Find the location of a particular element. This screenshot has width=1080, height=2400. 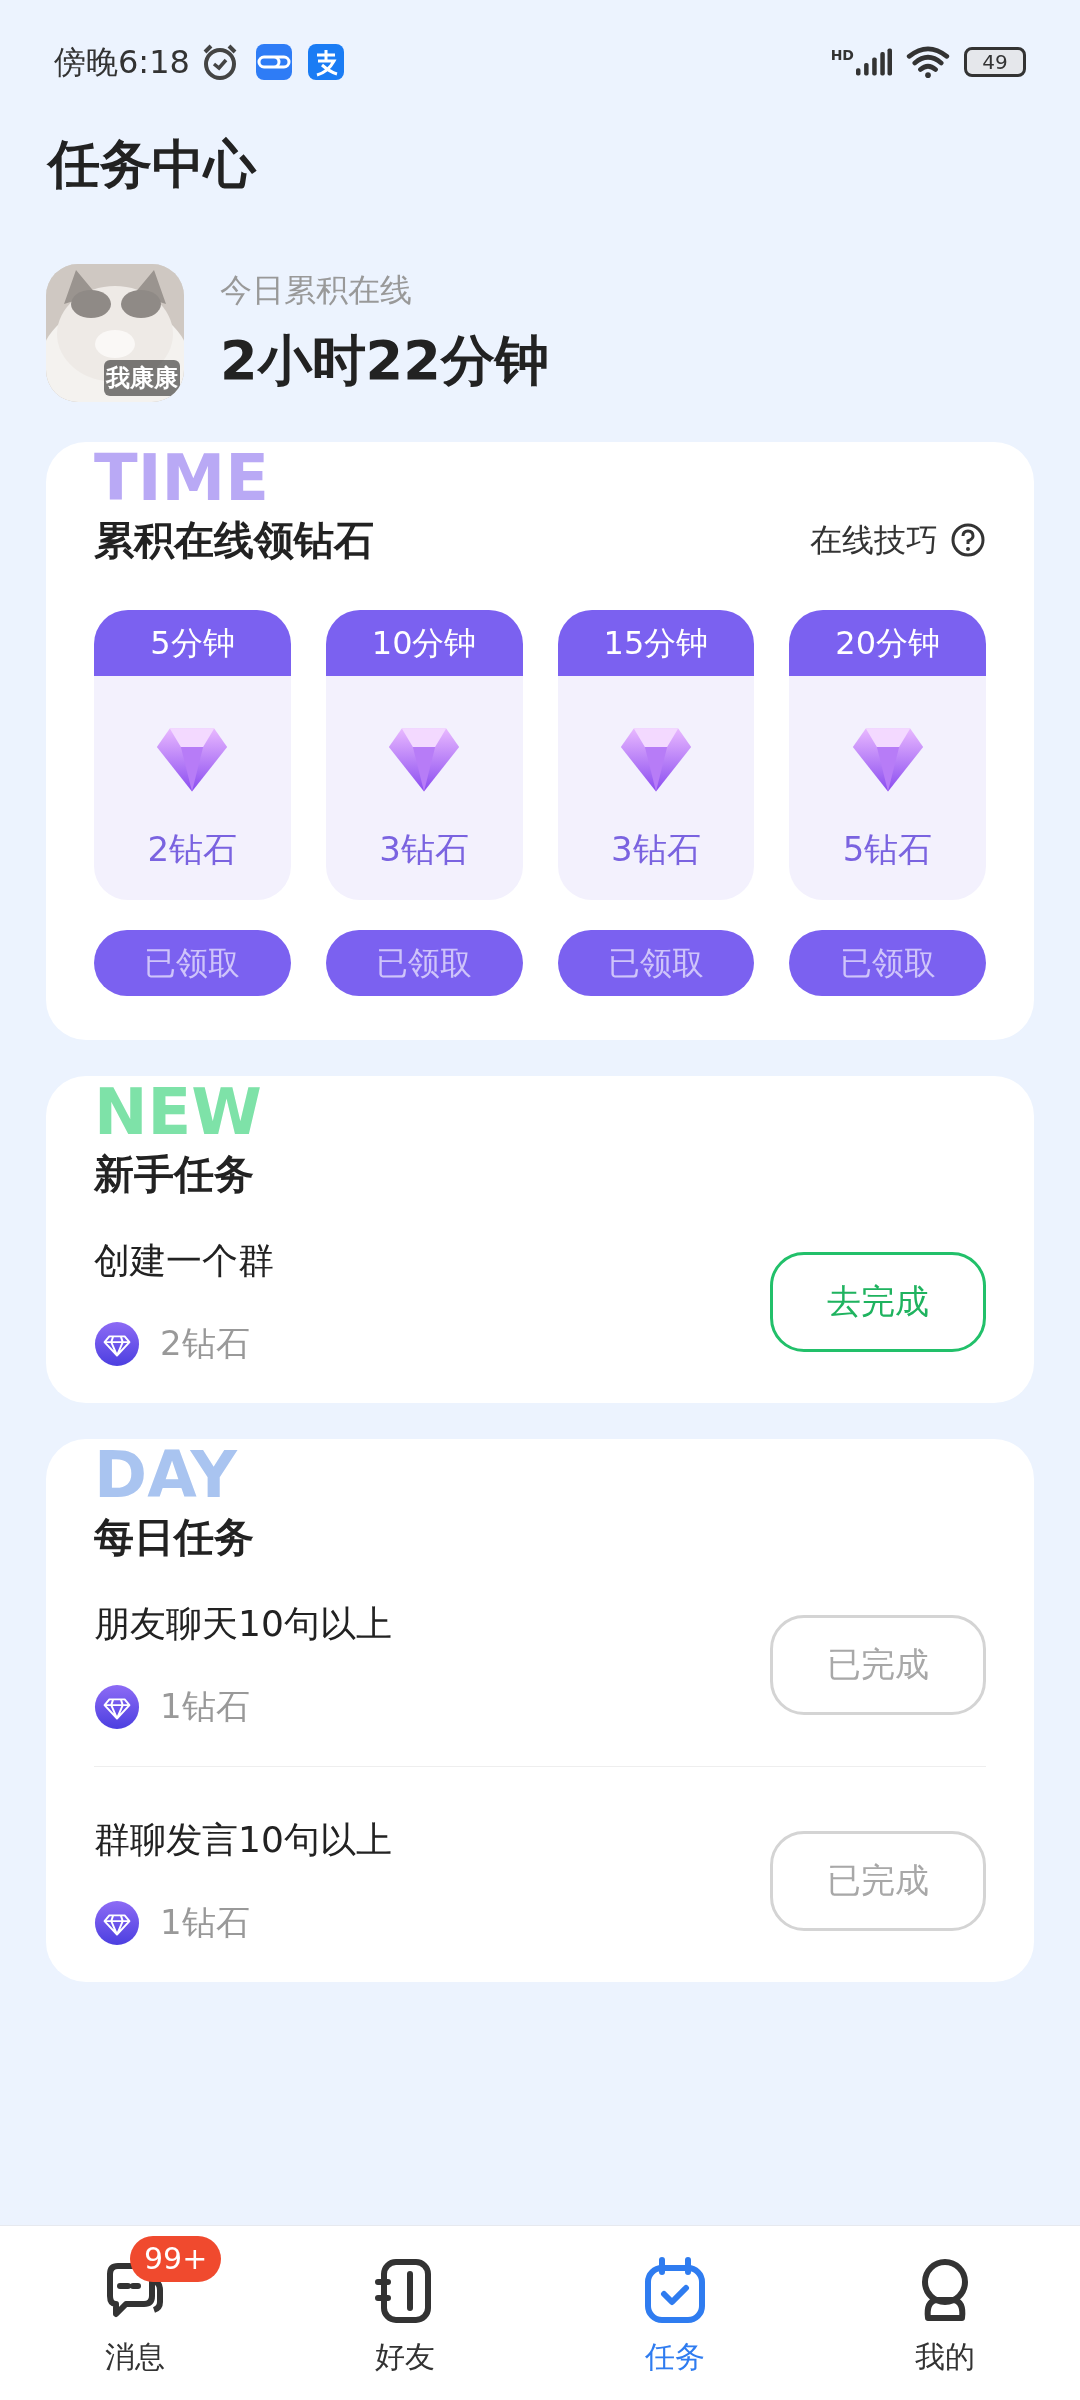

tab-label: 消息 is located at coordinates (135, 2357).